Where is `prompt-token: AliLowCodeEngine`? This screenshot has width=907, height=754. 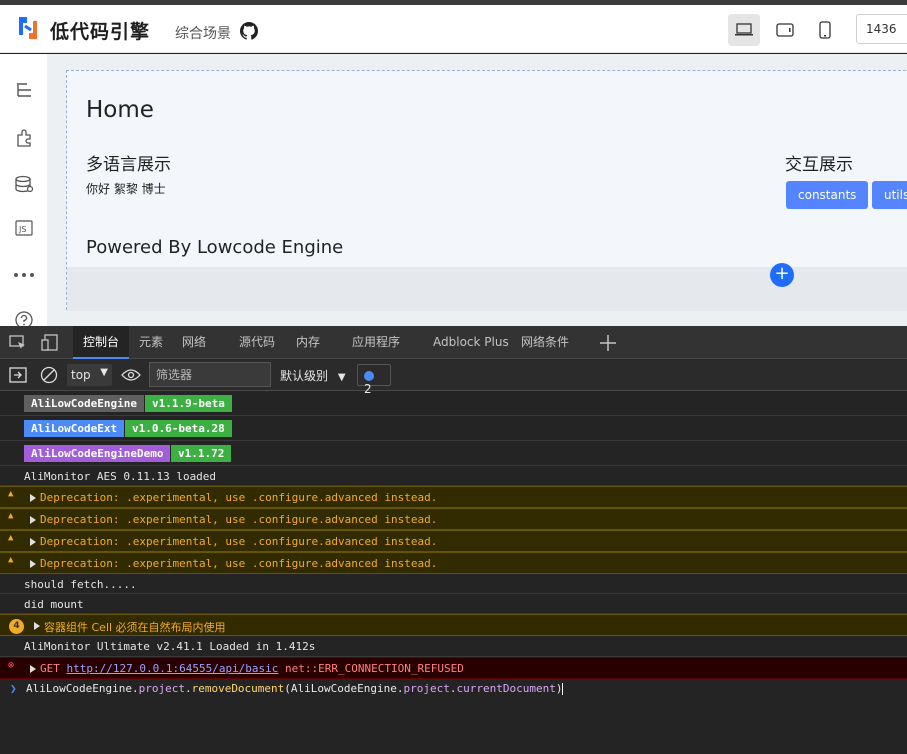 prompt-token: AliLowCodeEngine is located at coordinates (343, 688).